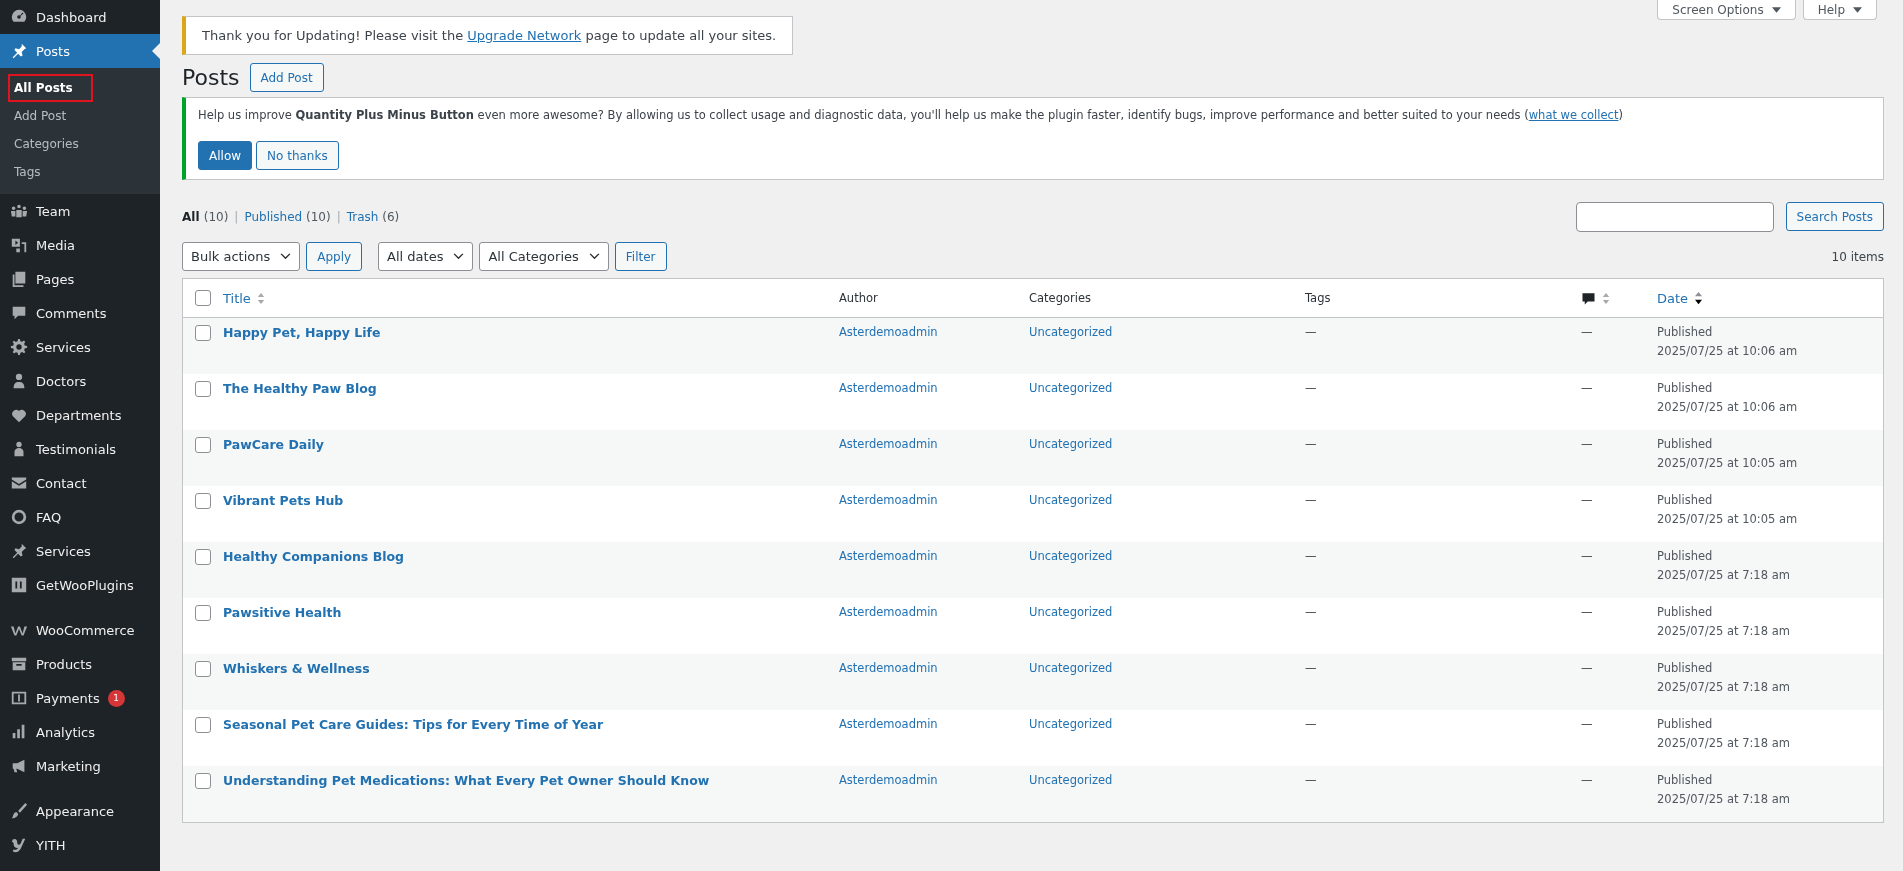 This screenshot has height=871, width=1903. I want to click on sidebar-item: Dashboard, so click(80, 17).